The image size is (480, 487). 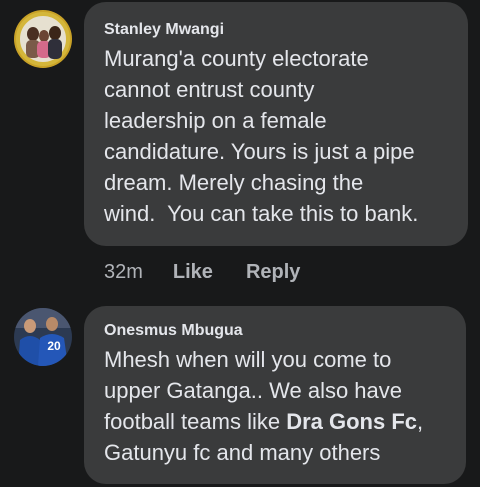 What do you see at coordinates (420, 421) in the screenshot?
I see `comment-line: ,` at bounding box center [420, 421].